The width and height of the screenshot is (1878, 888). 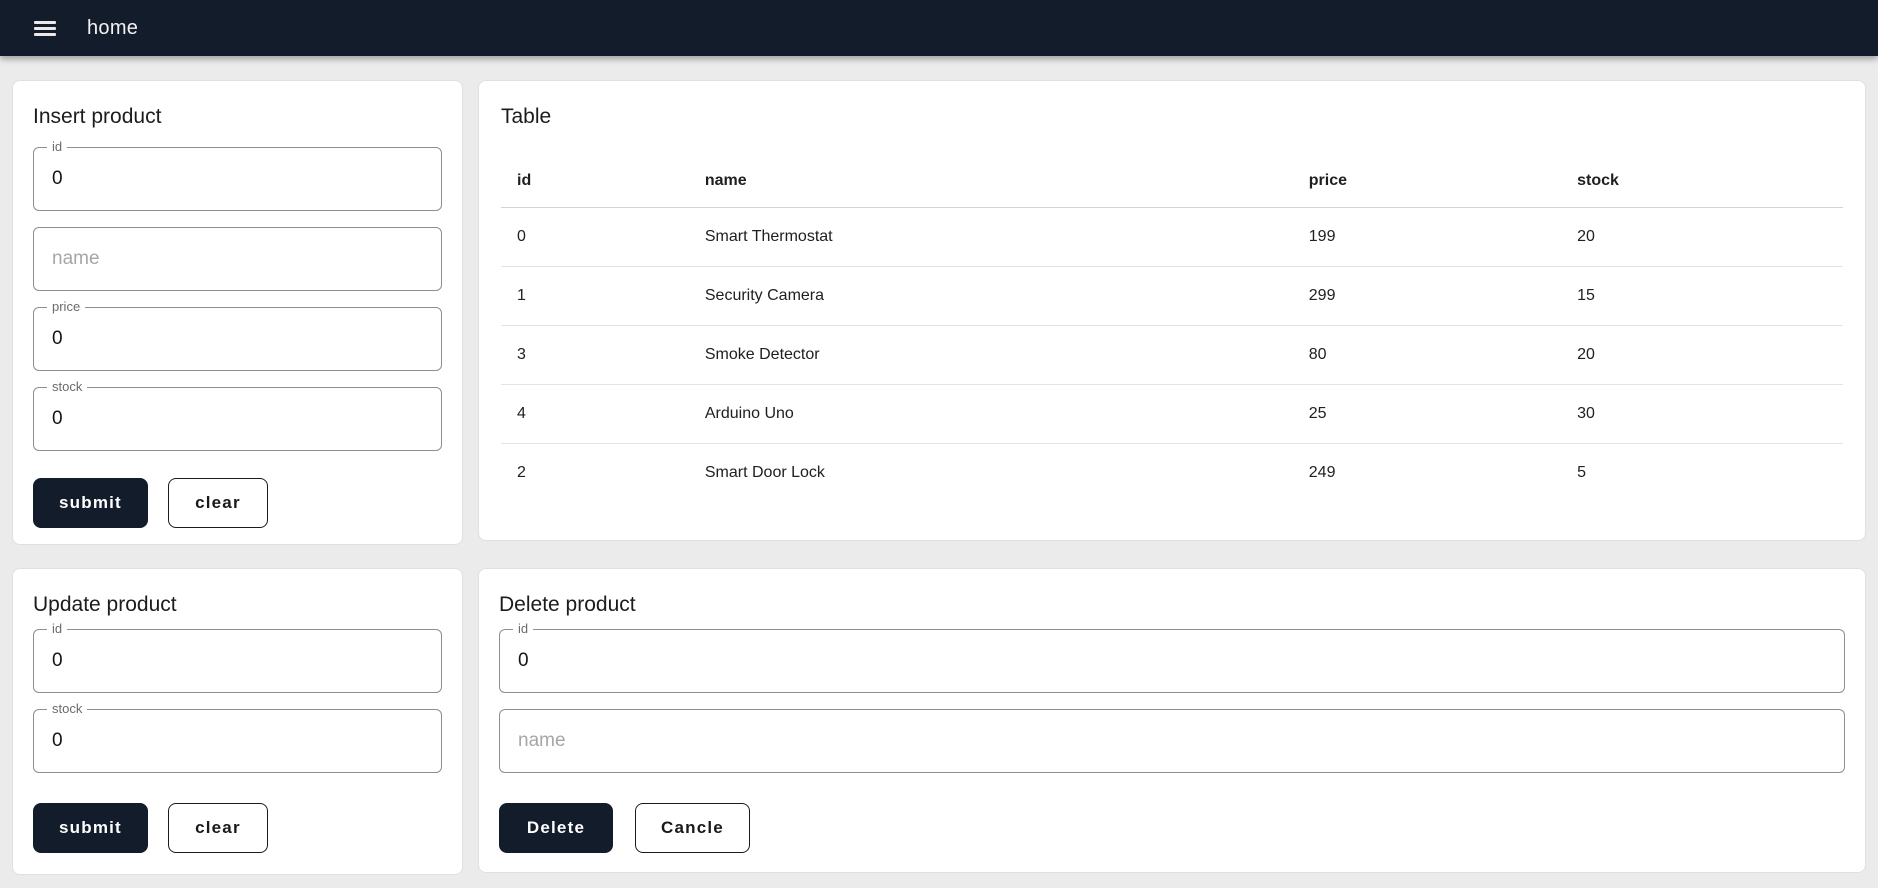 I want to click on cell-stock: 5, so click(x=1582, y=472).